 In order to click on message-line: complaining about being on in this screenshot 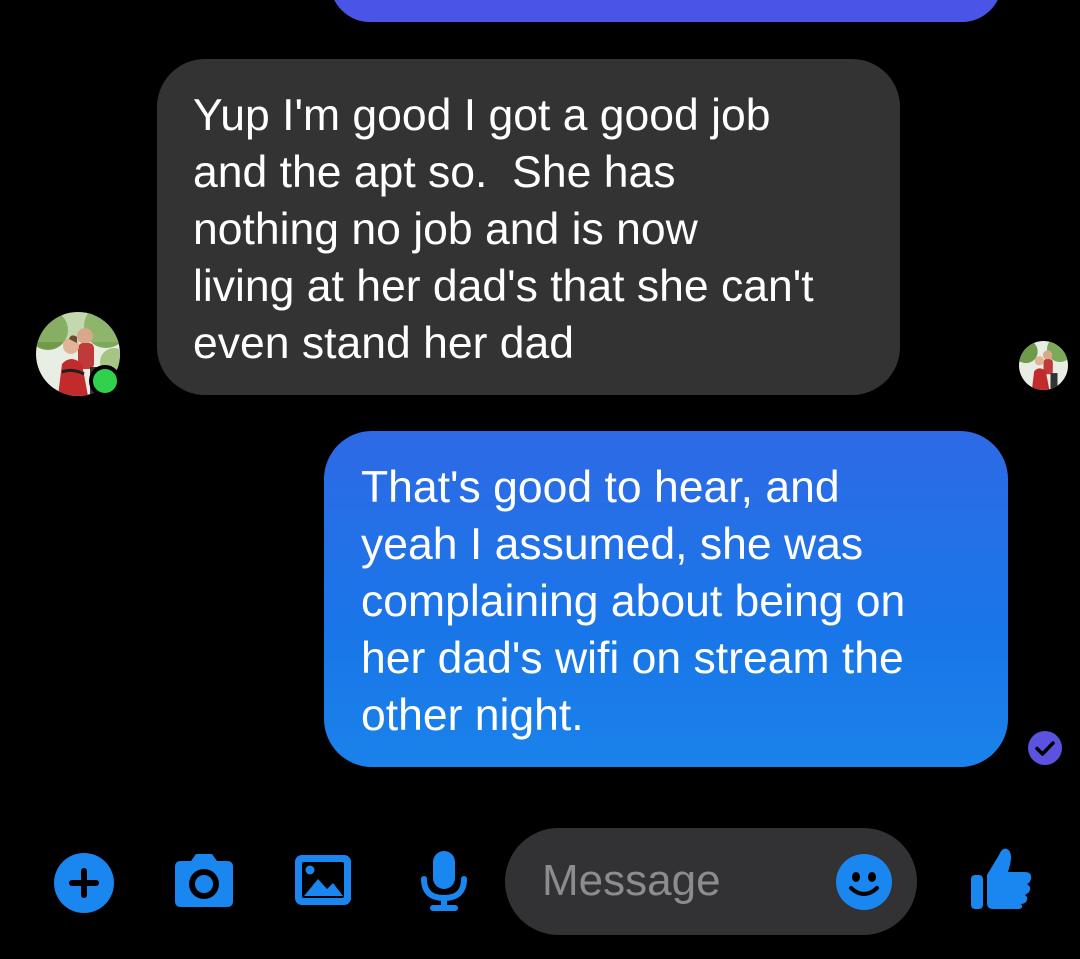, I will do `click(633, 601)`.